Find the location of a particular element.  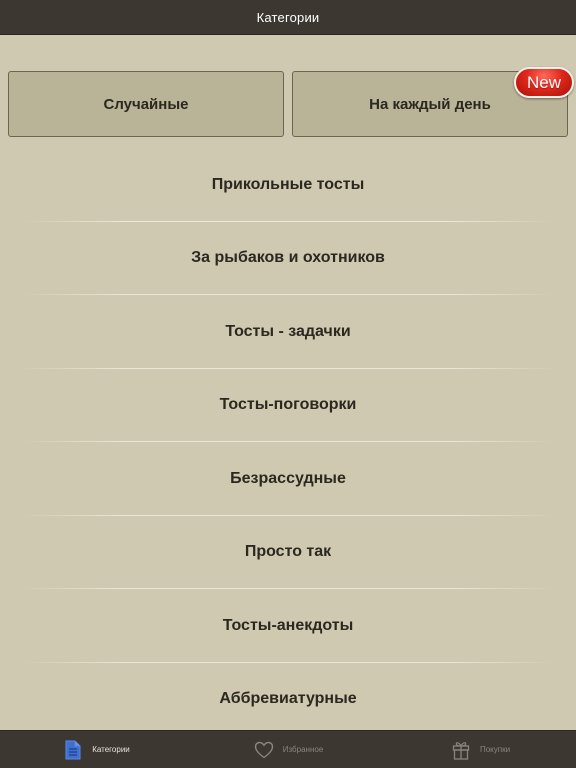

random-button-label: Случайные is located at coordinates (146, 104).